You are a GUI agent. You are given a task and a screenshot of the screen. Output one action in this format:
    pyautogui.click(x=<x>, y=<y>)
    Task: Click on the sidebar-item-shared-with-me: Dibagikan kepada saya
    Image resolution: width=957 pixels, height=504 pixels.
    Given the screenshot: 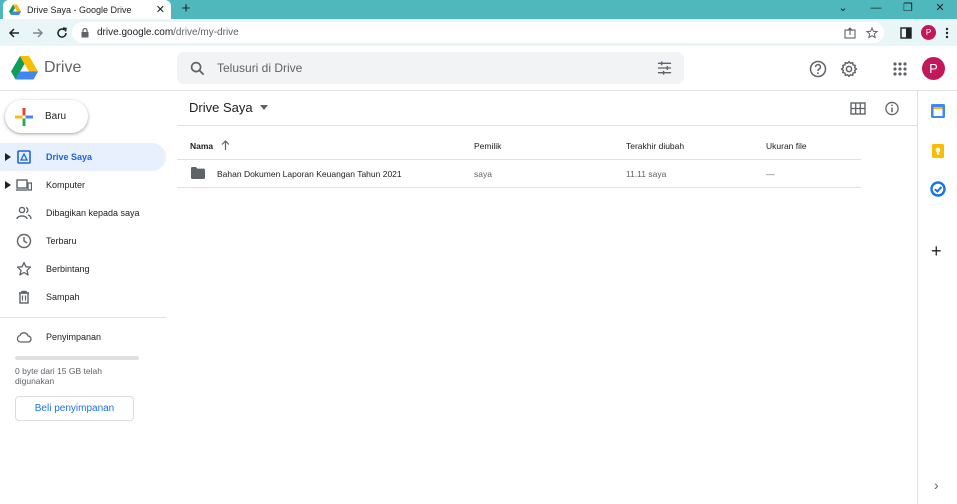 What is the action you would take?
    pyautogui.click(x=83, y=213)
    